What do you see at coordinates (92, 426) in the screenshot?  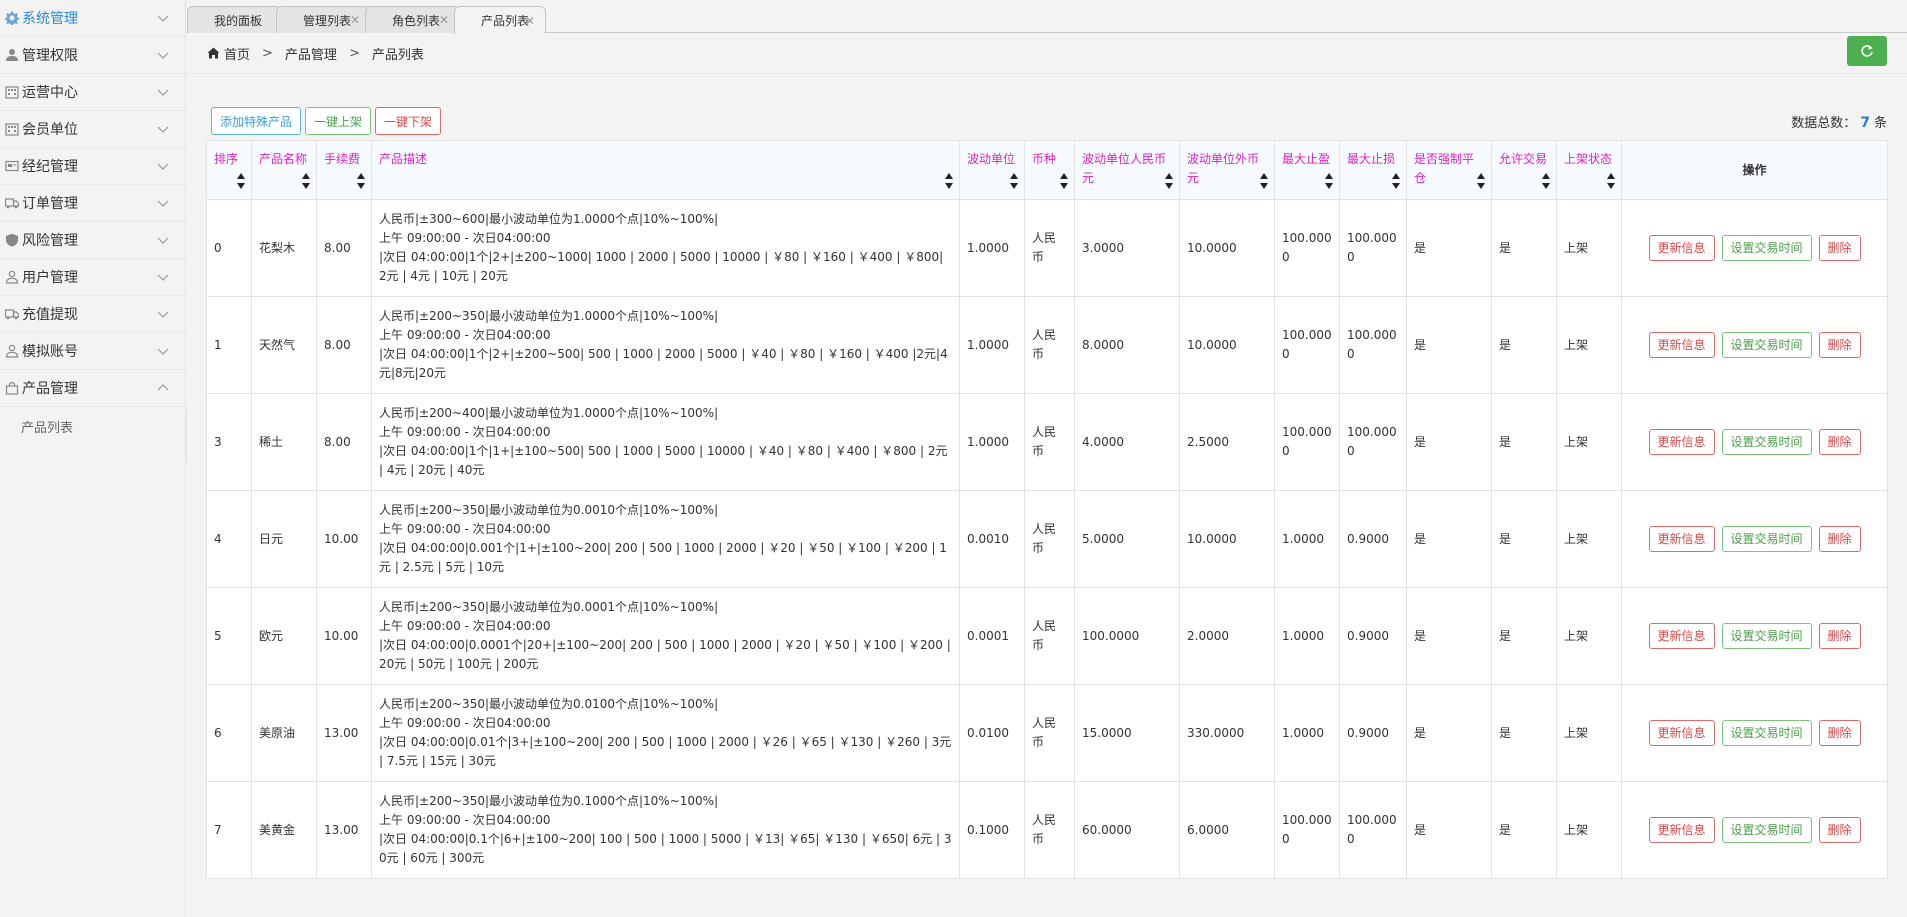 I see `sidebar-subitem-product-list: 产品列表` at bounding box center [92, 426].